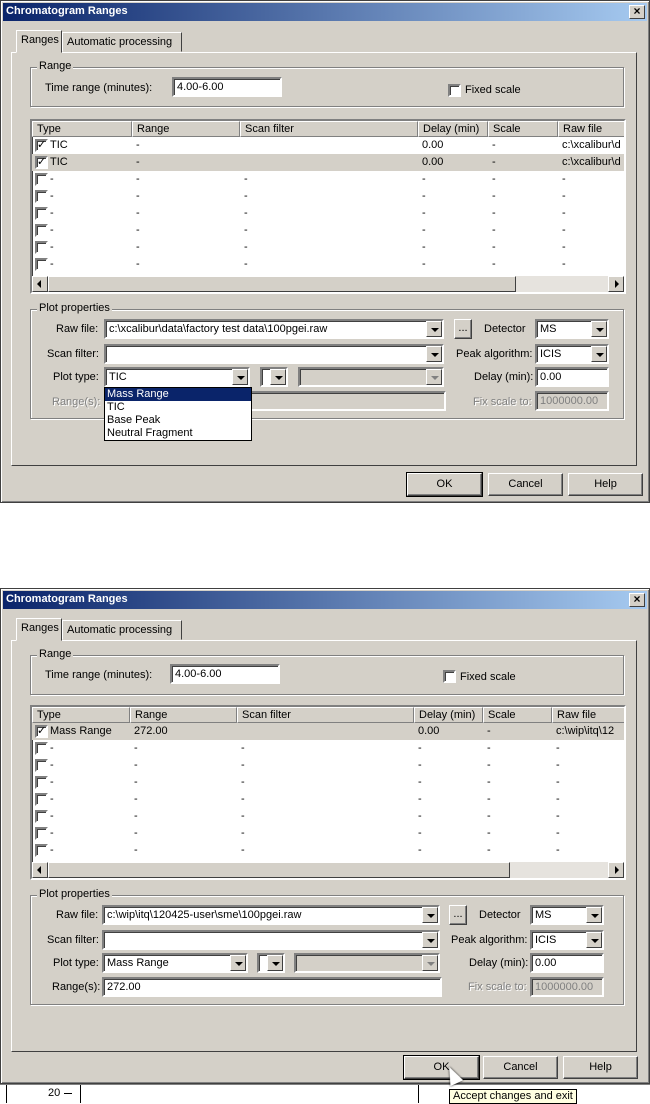  I want to click on help-button: Help, so click(600, 1067).